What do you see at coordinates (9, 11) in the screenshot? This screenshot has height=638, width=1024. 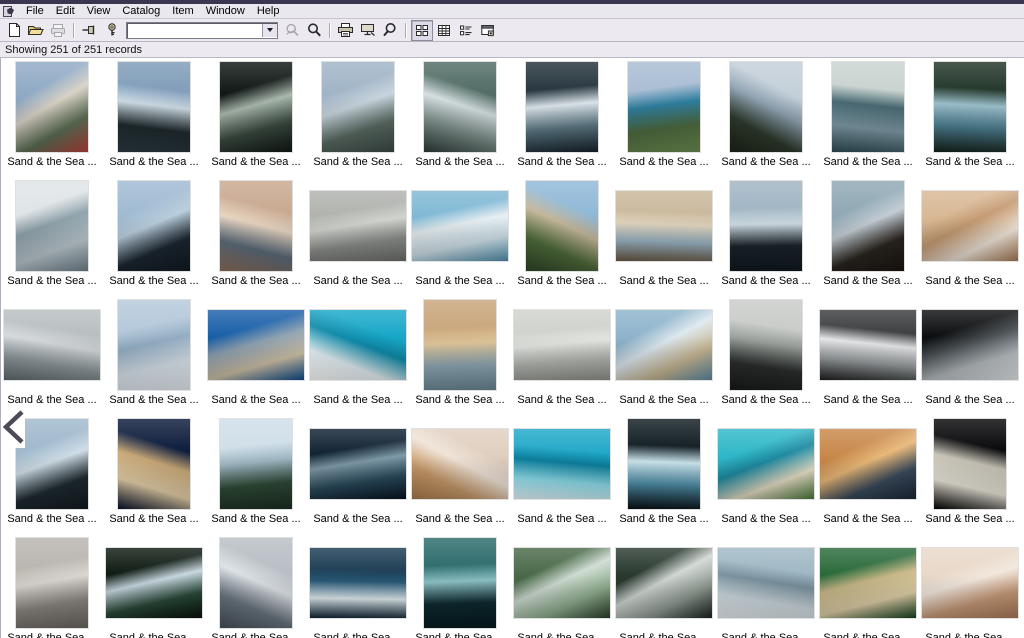 I see `app-icon` at bounding box center [9, 11].